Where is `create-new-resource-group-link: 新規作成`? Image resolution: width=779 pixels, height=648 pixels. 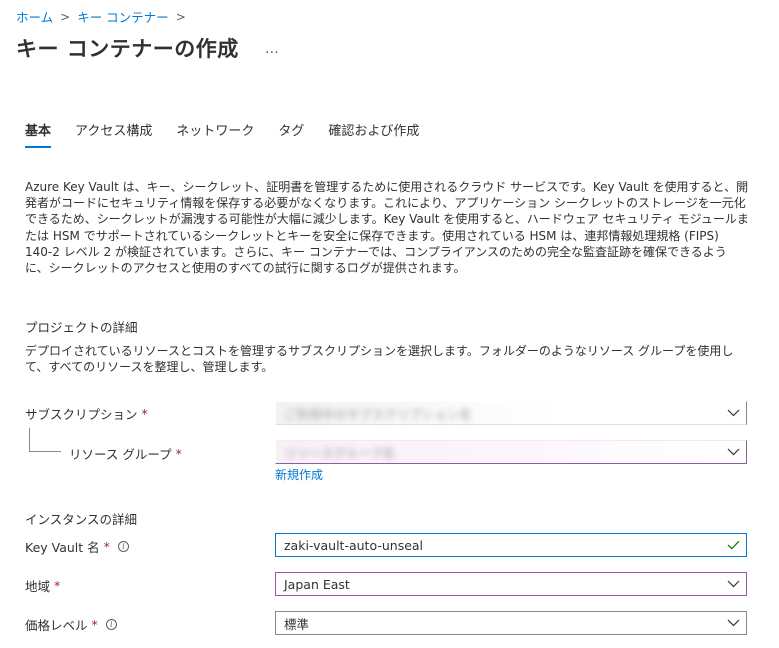 create-new-resource-group-link: 新規作成 is located at coordinates (299, 474).